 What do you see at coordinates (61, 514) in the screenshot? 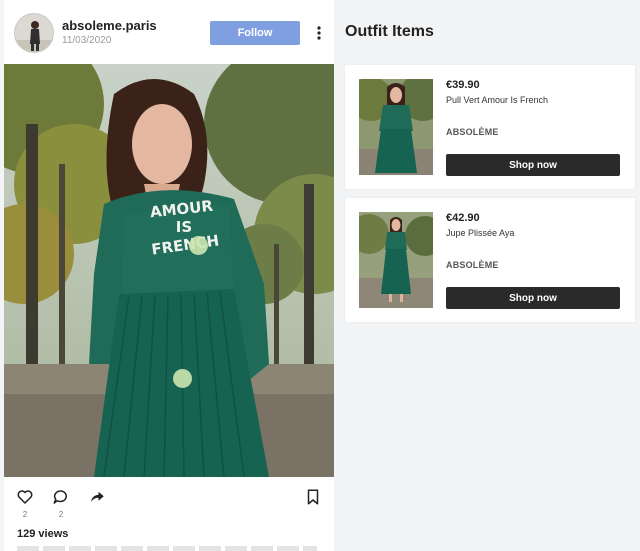
I see `comments-count: 2` at bounding box center [61, 514].